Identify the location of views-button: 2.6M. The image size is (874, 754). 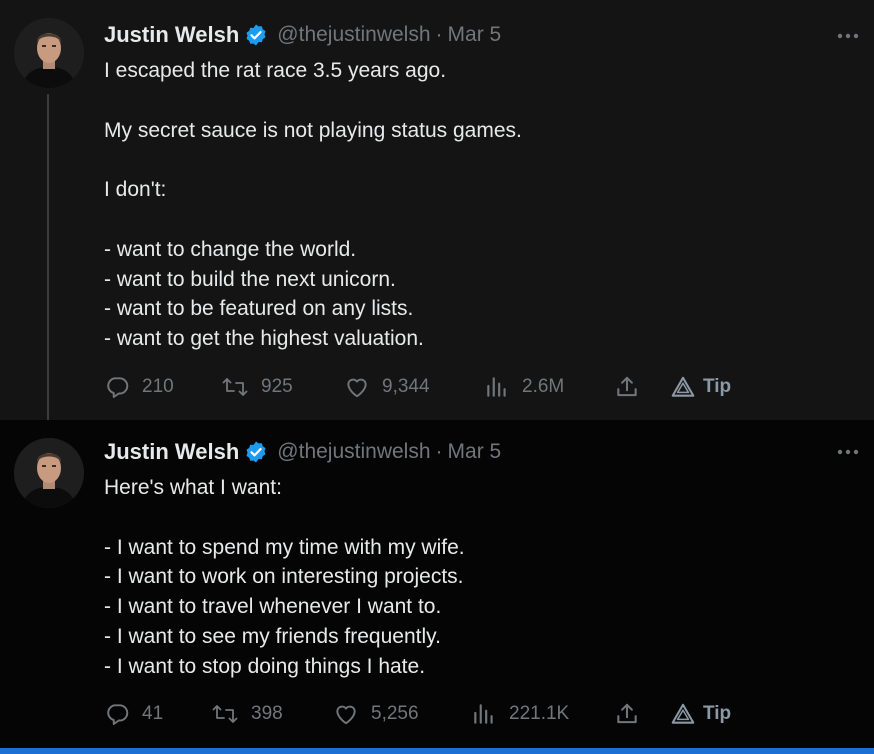
(524, 387).